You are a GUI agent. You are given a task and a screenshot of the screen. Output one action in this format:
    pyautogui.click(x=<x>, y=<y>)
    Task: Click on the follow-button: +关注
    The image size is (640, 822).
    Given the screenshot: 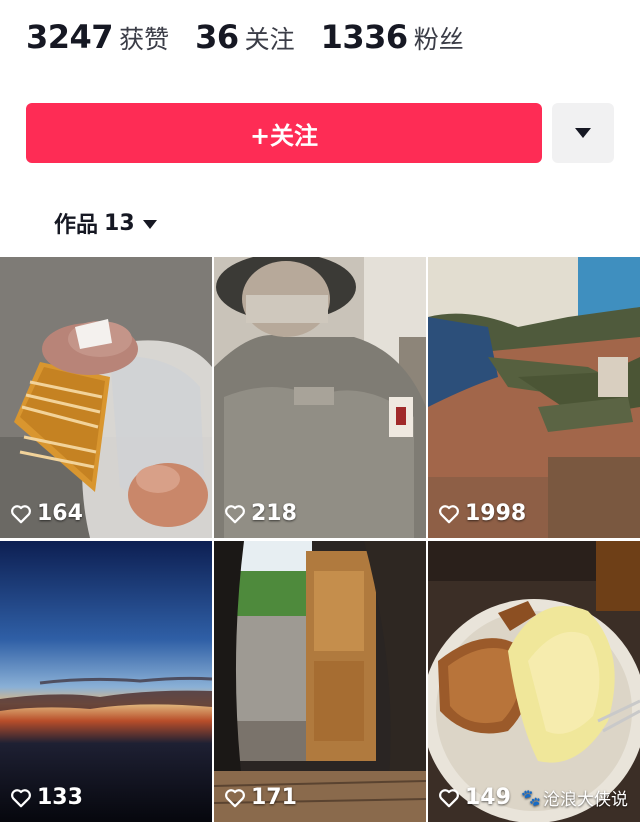 What is the action you would take?
    pyautogui.click(x=284, y=133)
    